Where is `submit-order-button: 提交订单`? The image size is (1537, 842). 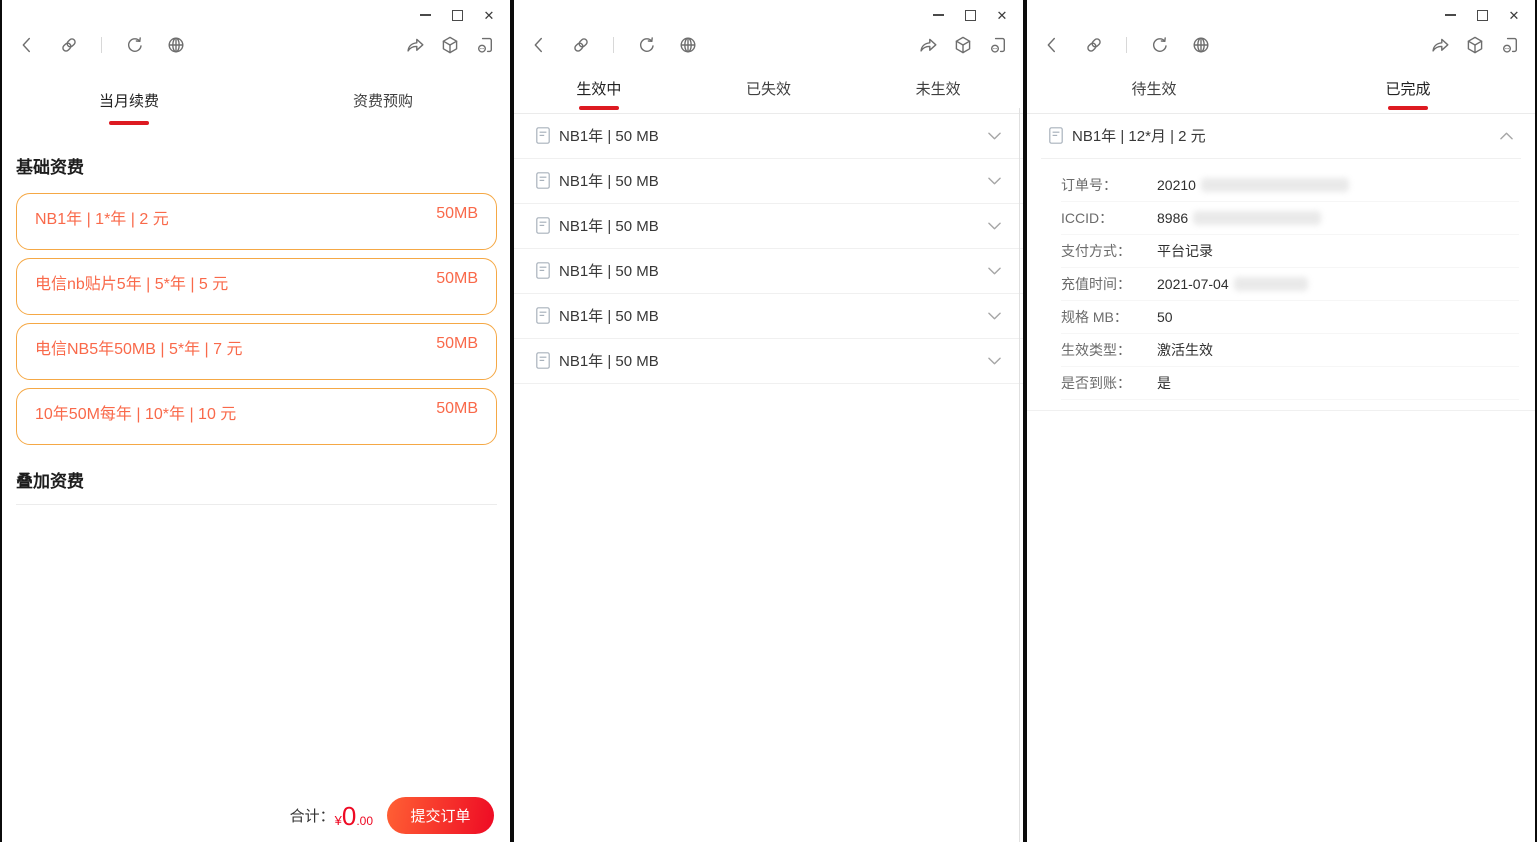 submit-order-button: 提交订单 is located at coordinates (440, 815).